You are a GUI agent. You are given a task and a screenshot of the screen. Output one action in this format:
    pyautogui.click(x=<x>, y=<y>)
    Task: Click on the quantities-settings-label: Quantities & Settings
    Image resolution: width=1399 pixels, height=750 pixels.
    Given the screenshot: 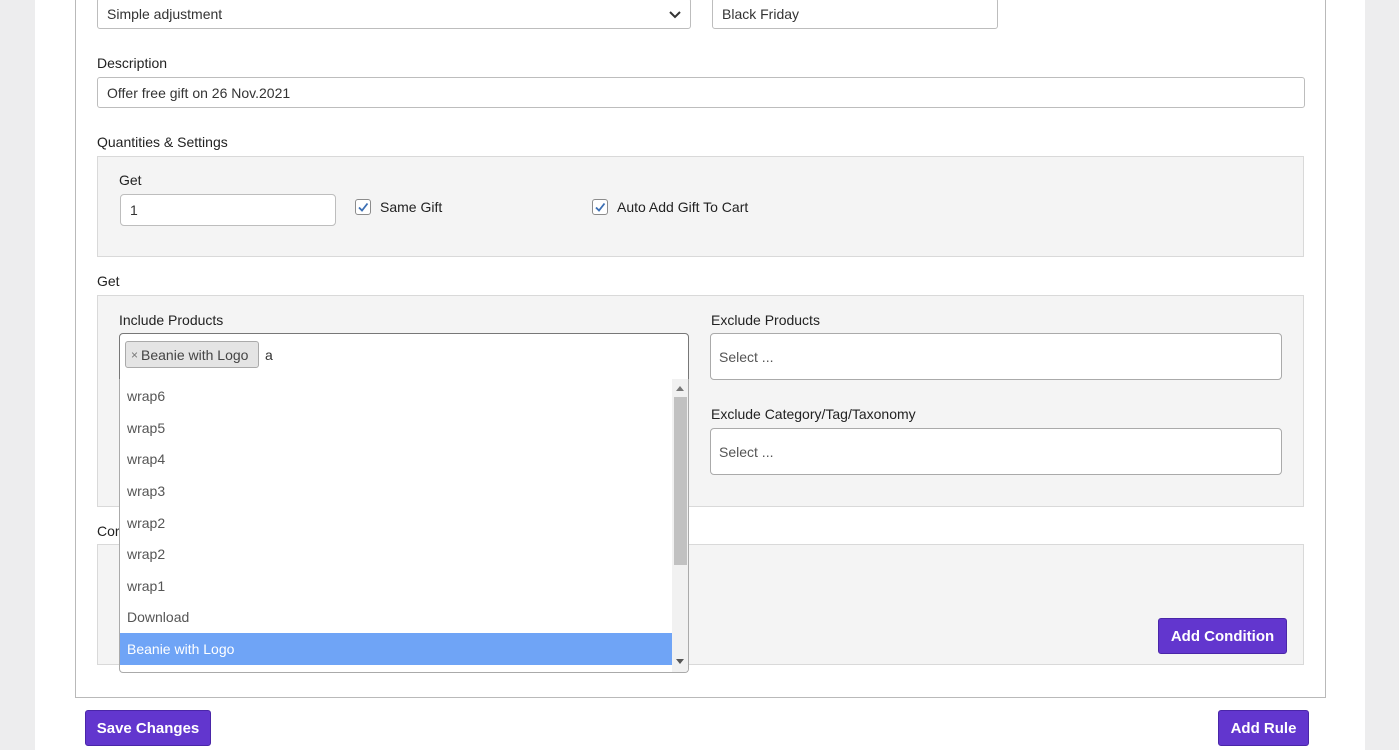 What is the action you would take?
    pyautogui.click(x=162, y=142)
    